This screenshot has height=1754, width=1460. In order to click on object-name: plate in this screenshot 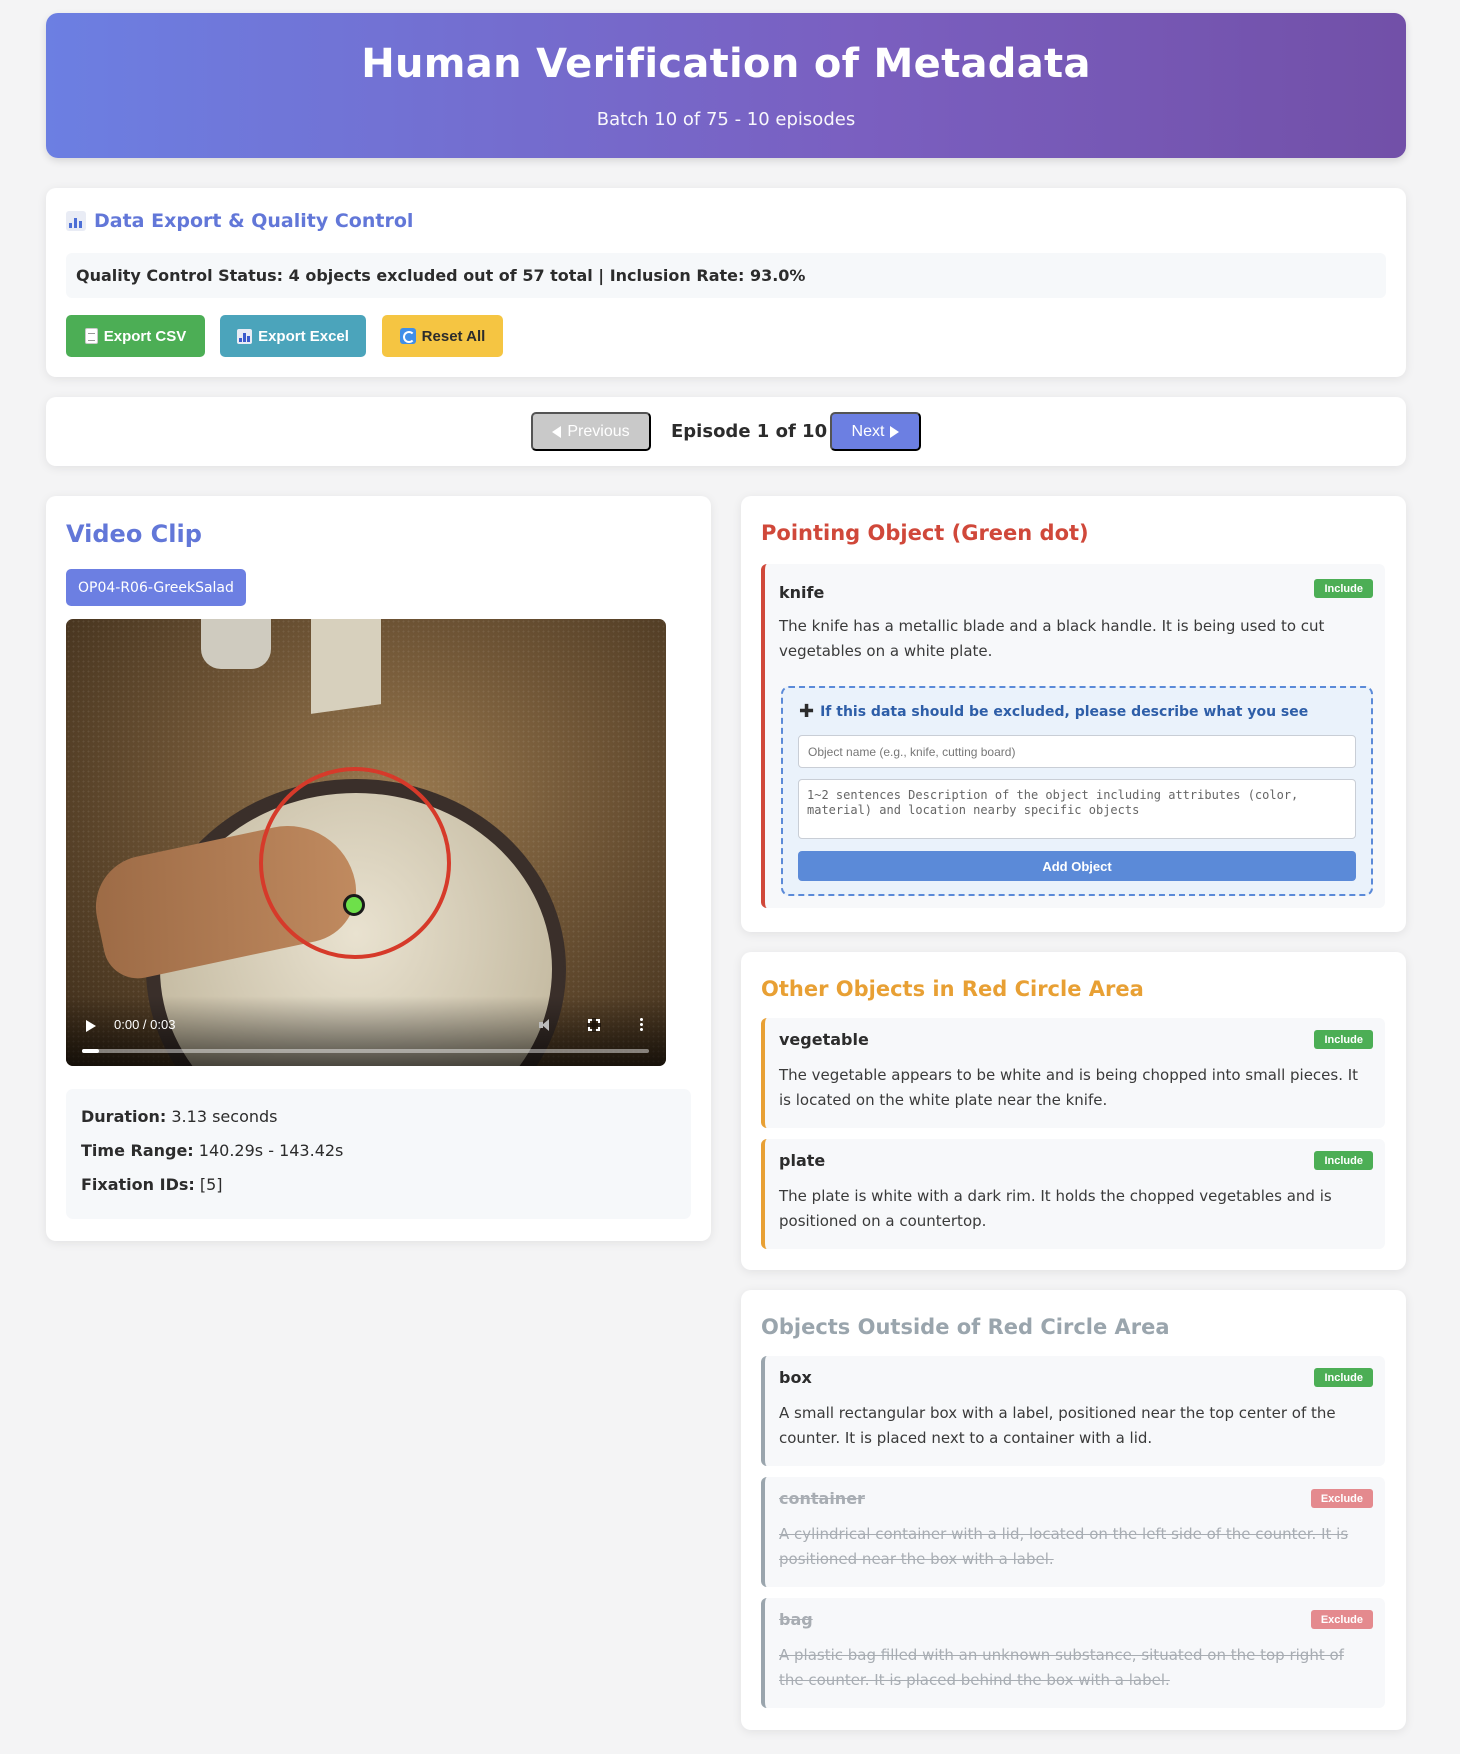, I will do `click(802, 1160)`.